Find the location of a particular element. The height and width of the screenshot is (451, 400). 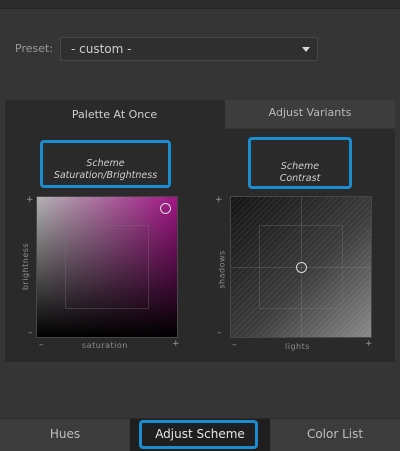

brightness-axis-label: brightness is located at coordinates (26, 266).